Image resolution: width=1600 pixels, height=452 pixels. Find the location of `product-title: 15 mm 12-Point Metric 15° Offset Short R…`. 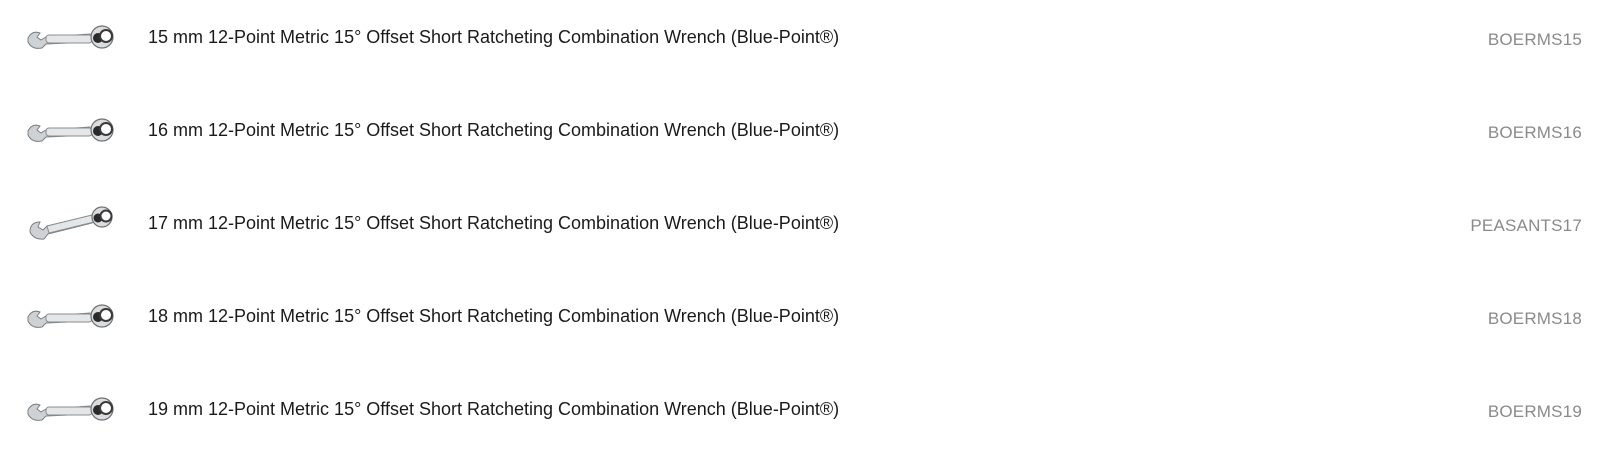

product-title: 15 mm 12-Point Metric 15° Offset Short R… is located at coordinates (493, 37).